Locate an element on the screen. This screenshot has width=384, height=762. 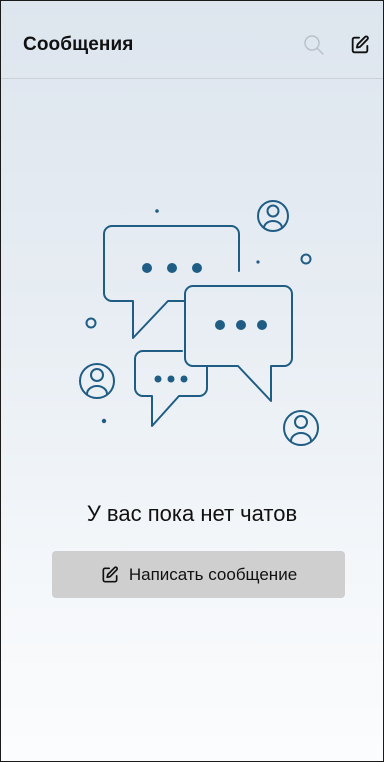
write-message-button: Написать сообщение is located at coordinates (198, 574).